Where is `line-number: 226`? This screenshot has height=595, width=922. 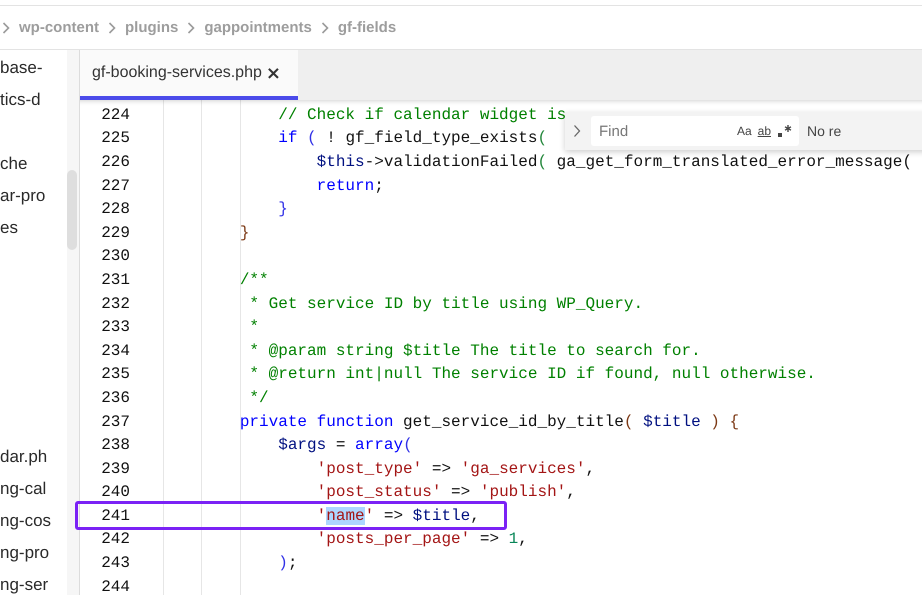
line-number: 226 is located at coordinates (115, 161).